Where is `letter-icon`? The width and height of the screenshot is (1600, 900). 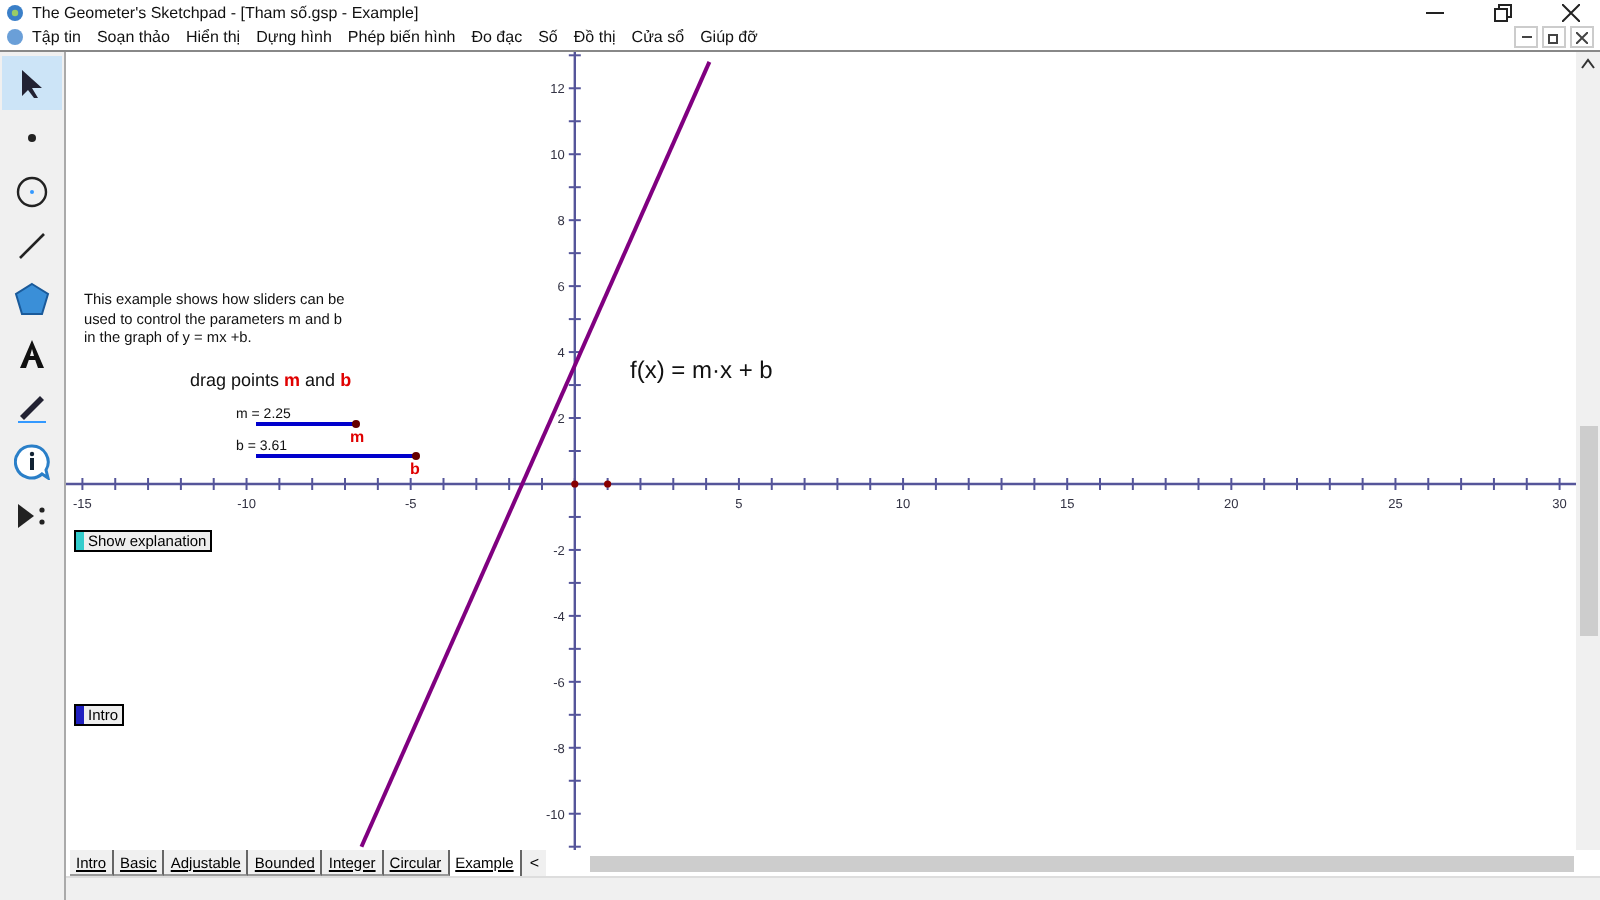 letter-icon is located at coordinates (32, 353).